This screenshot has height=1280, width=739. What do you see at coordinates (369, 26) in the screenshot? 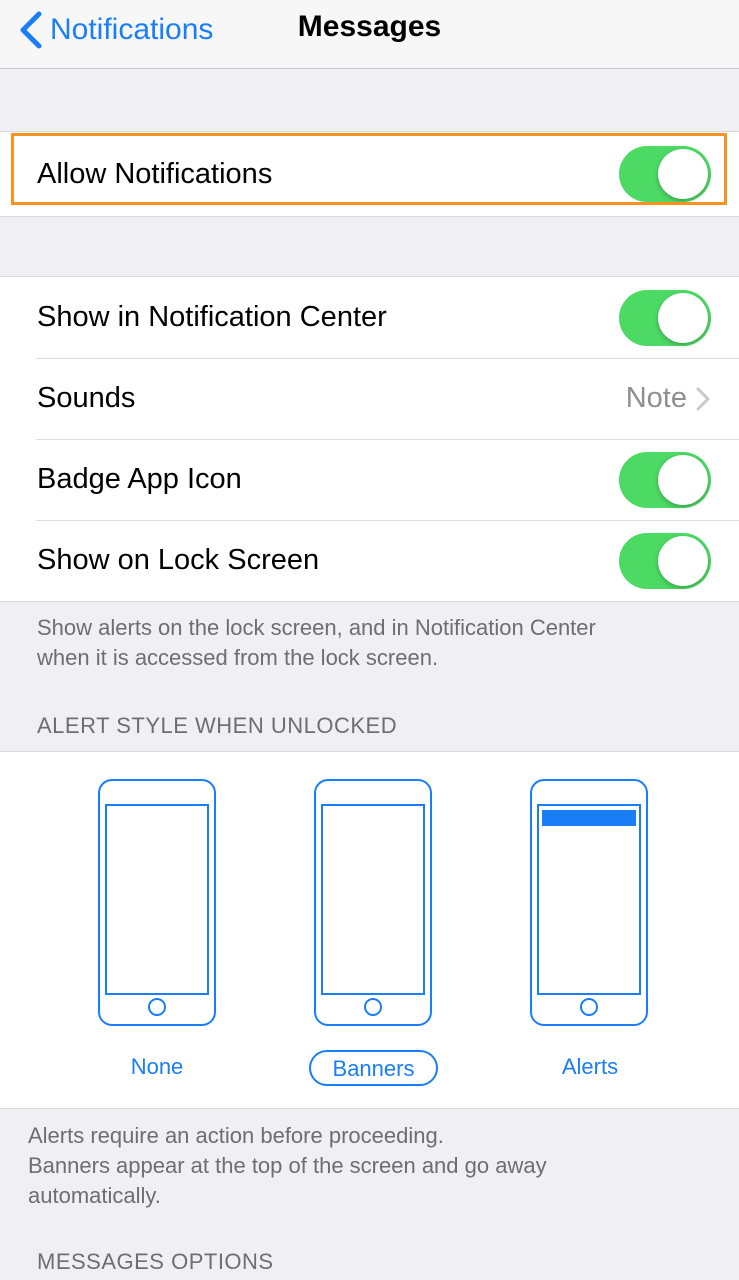
I see `page-title: Messages` at bounding box center [369, 26].